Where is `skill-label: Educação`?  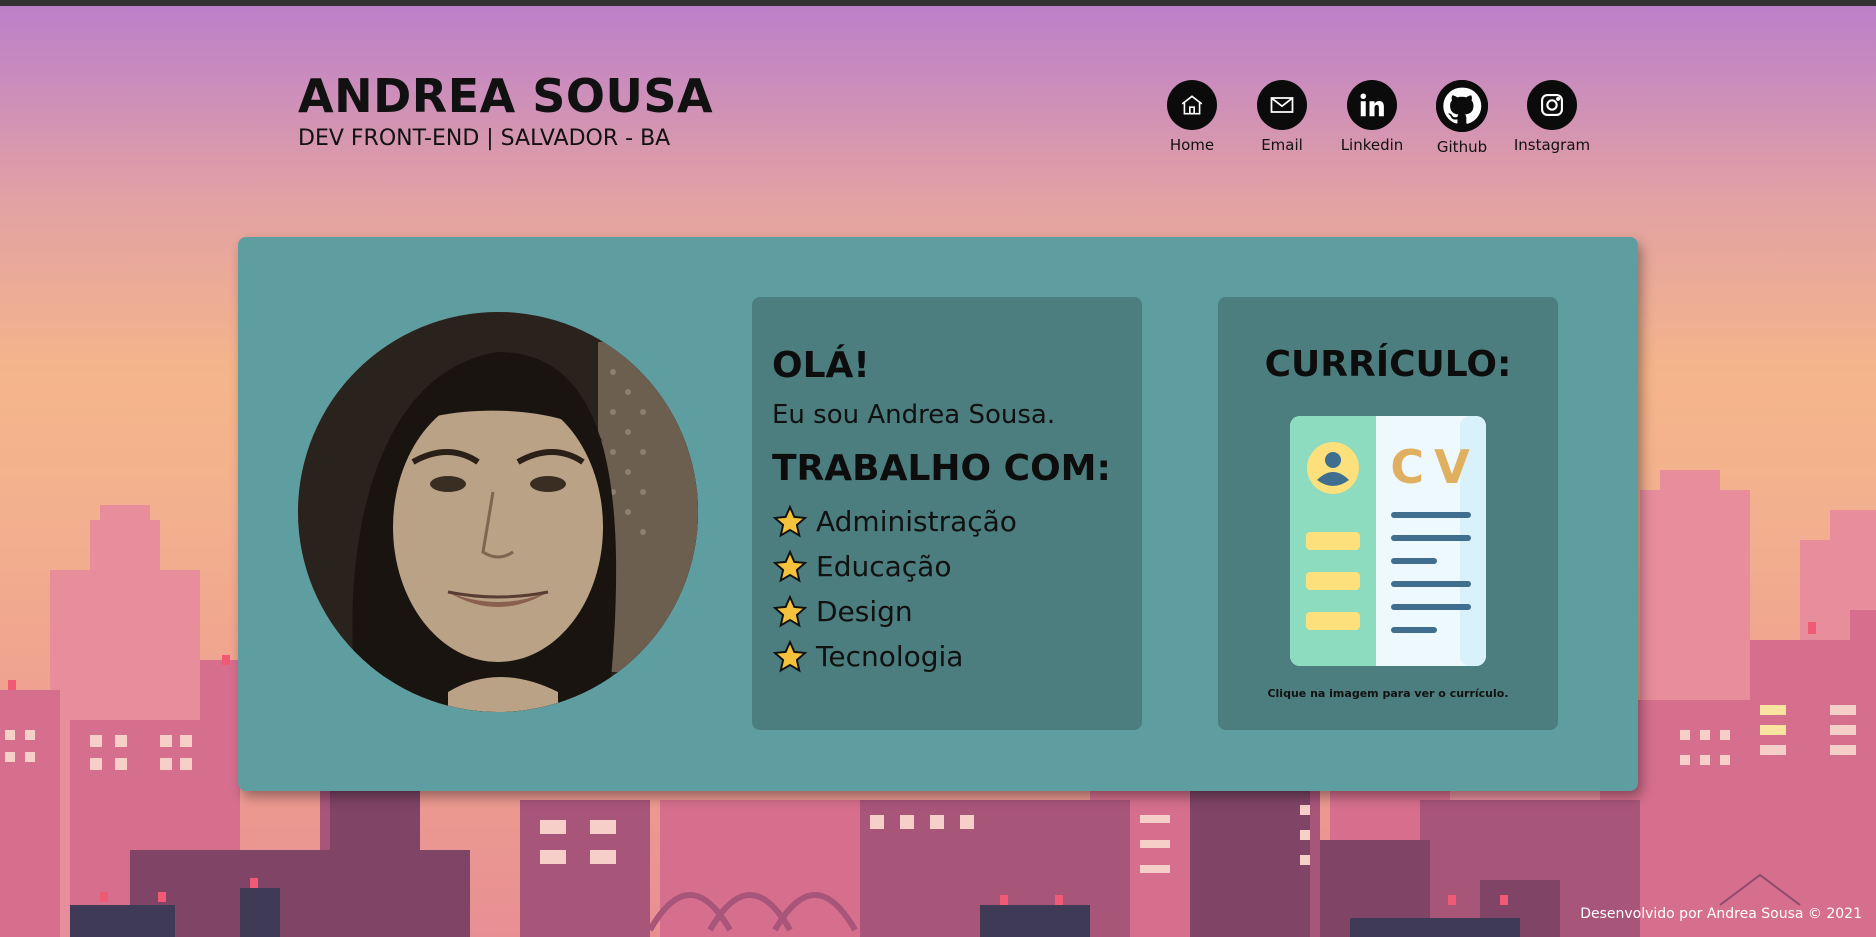 skill-label: Educação is located at coordinates (884, 566).